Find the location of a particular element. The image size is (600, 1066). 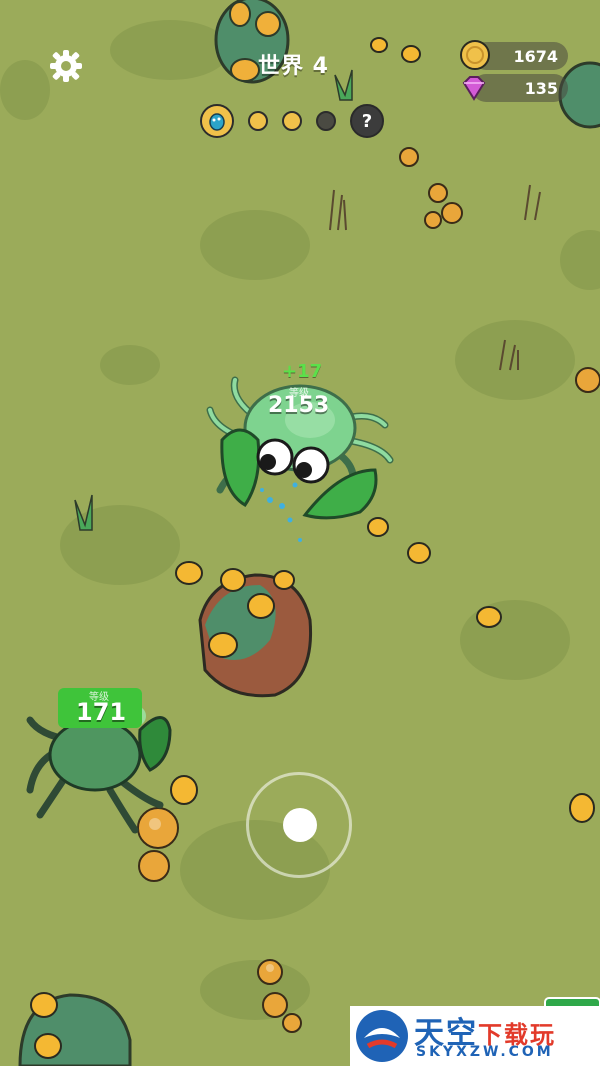

gem-icon is located at coordinates (474, 88).